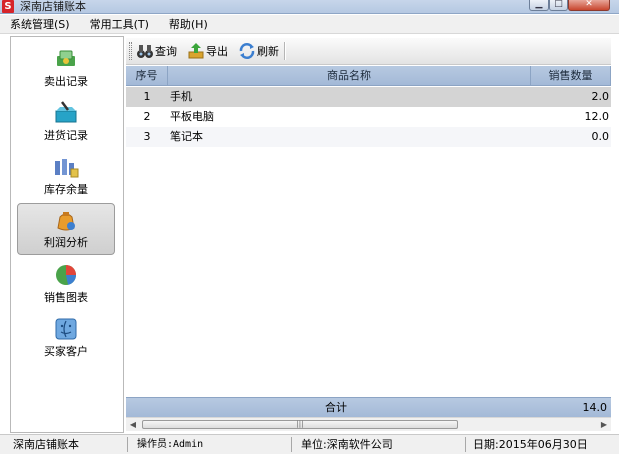 The width and height of the screenshot is (619, 454). Describe the element at coordinates (600, 96) in the screenshot. I see `cell-qty: 2.0` at that location.